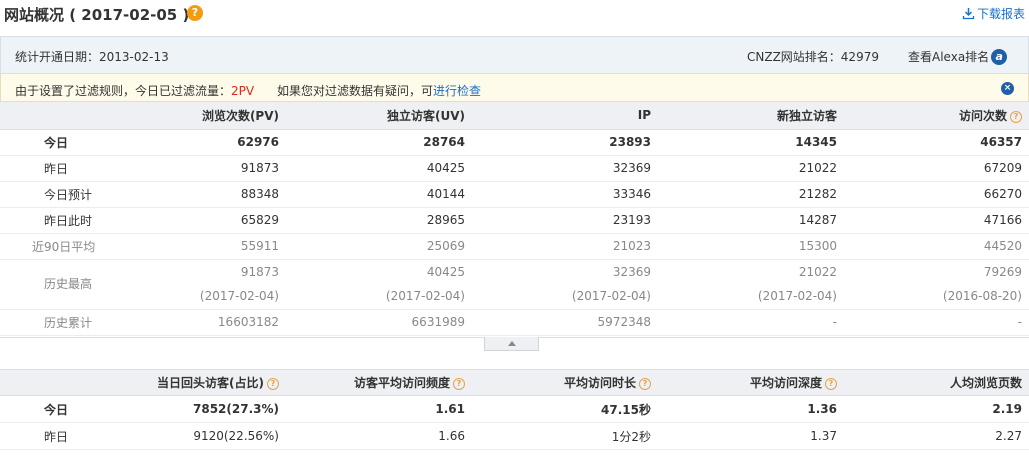  What do you see at coordinates (193, 322) in the screenshot?
I see `cell: 16603182` at bounding box center [193, 322].